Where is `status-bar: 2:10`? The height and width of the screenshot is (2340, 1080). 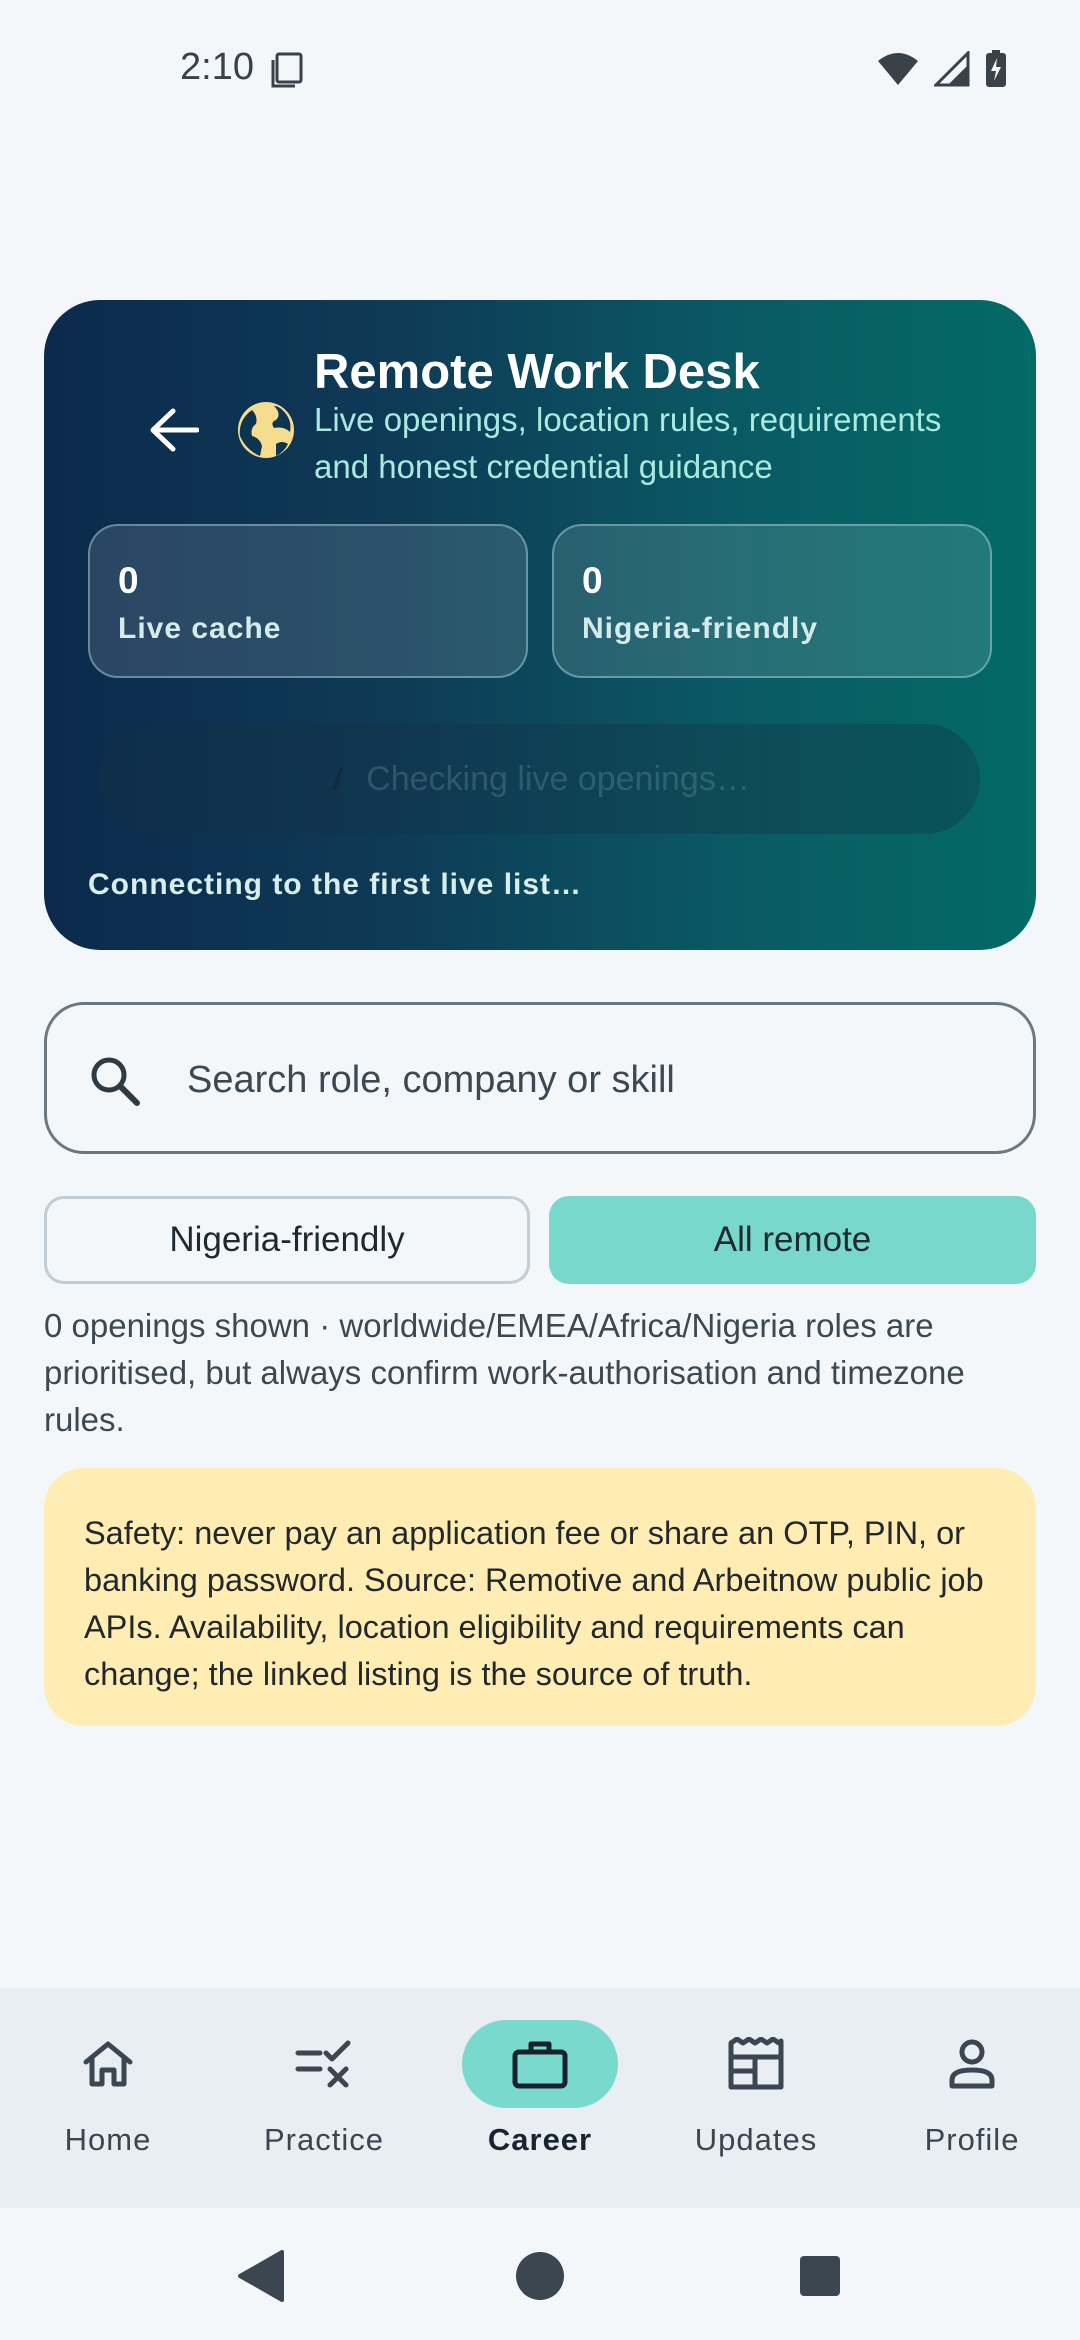 status-bar: 2:10 is located at coordinates (540, 70).